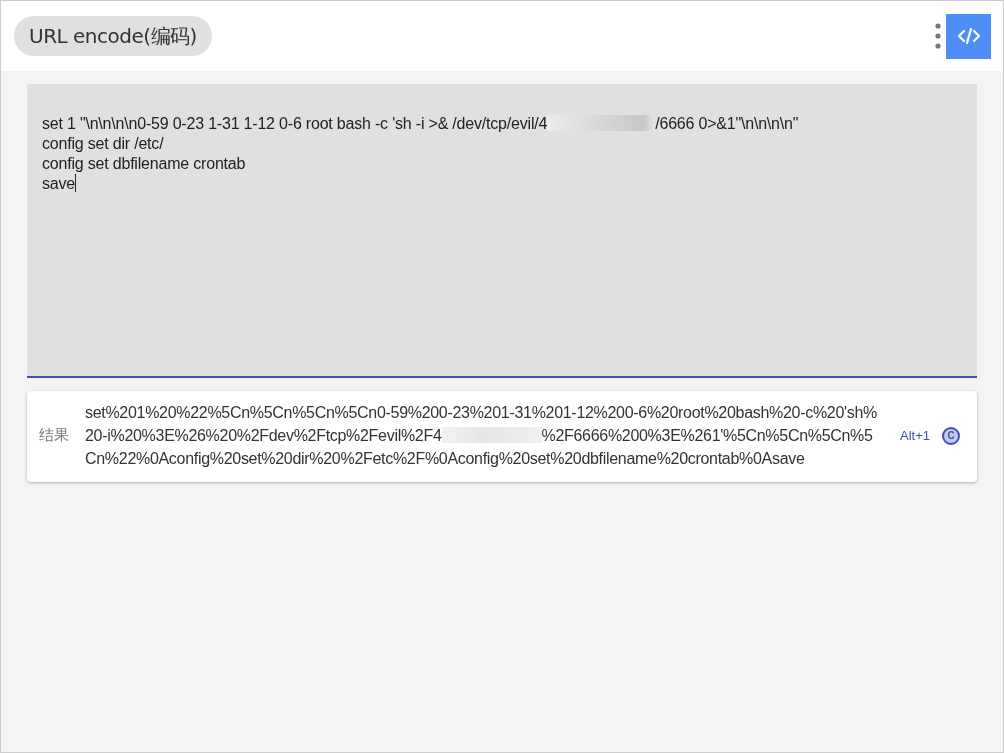 The image size is (1004, 753). Describe the element at coordinates (951, 435) in the screenshot. I see `copy-button: C` at that location.